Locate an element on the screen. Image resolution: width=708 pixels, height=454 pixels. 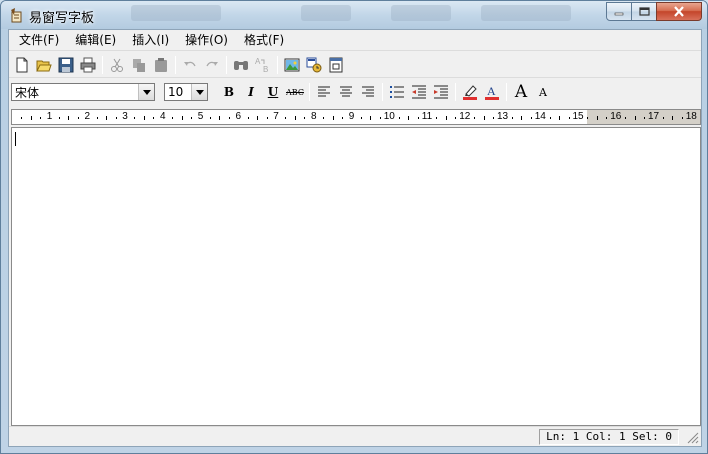
copy-icon is located at coordinates (139, 65).